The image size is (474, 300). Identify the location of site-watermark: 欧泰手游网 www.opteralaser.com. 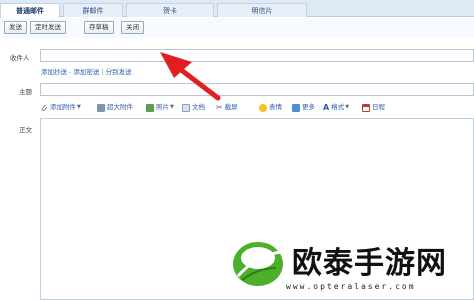
(350, 266).